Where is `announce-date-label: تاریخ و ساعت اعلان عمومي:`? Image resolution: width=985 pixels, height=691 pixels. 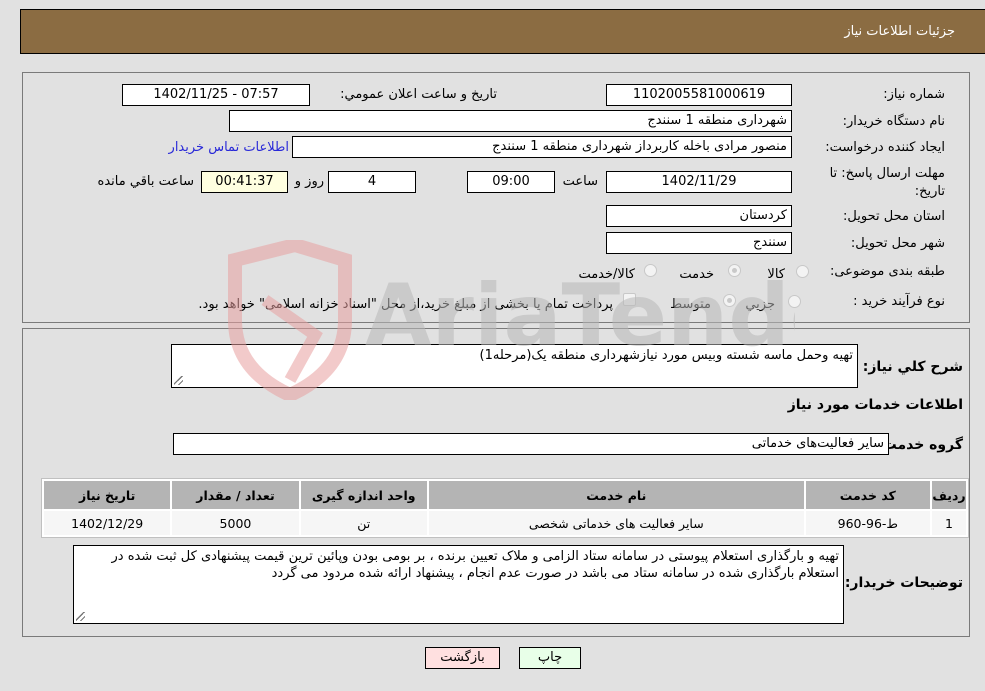
announce-date-label: تاریخ و ساعت اعلان عمومي: is located at coordinates (418, 94).